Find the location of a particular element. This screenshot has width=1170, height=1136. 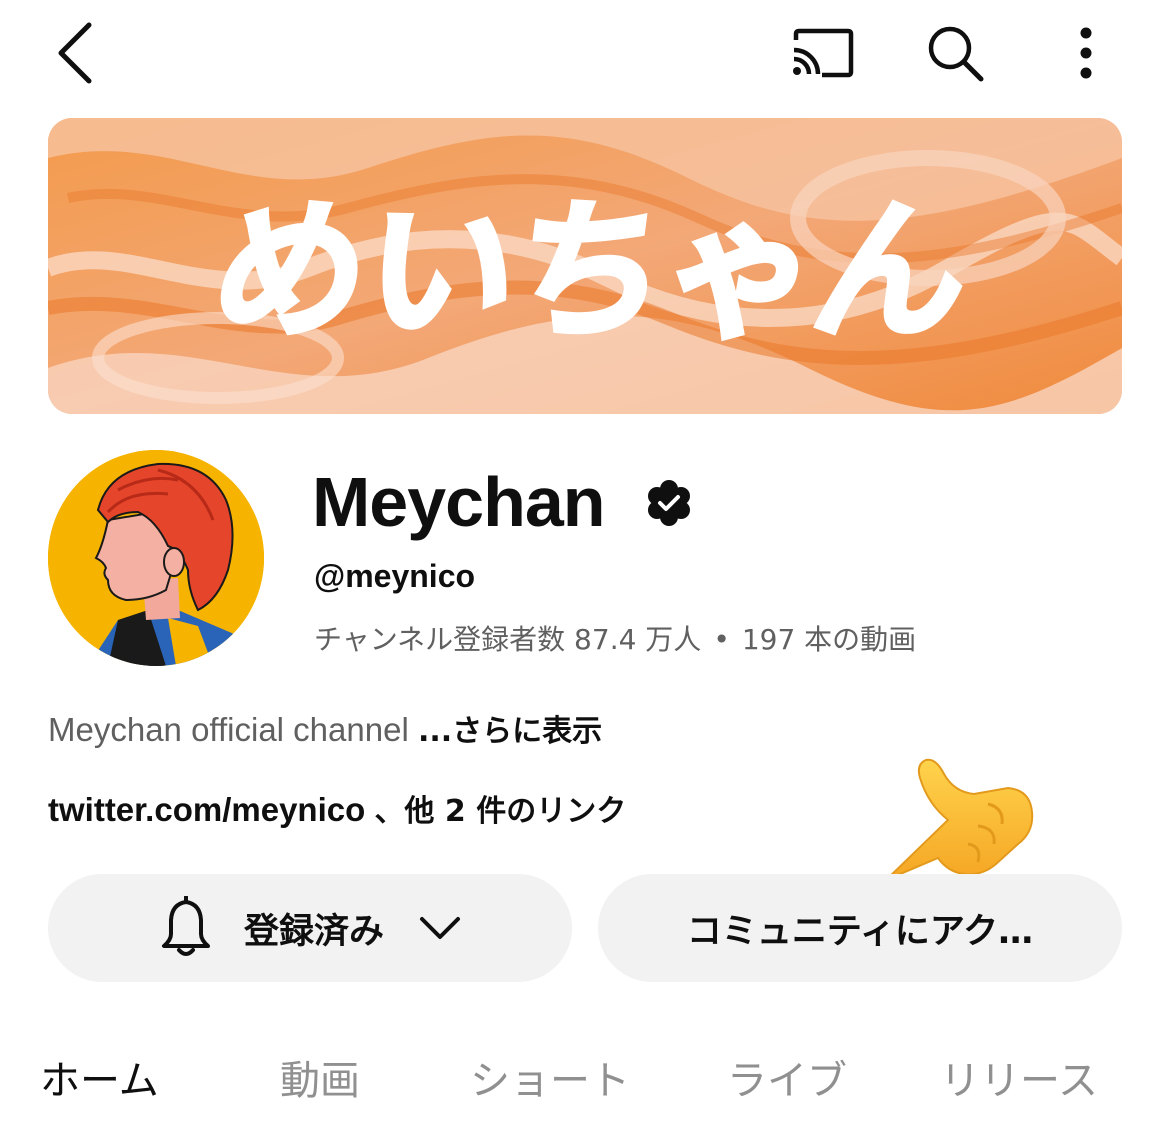

chevron-down-icon is located at coordinates (440, 928).